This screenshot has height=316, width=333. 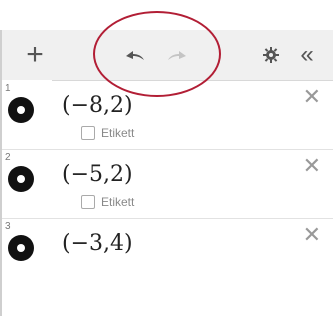 I want to click on row-number: 2, so click(x=8, y=157).